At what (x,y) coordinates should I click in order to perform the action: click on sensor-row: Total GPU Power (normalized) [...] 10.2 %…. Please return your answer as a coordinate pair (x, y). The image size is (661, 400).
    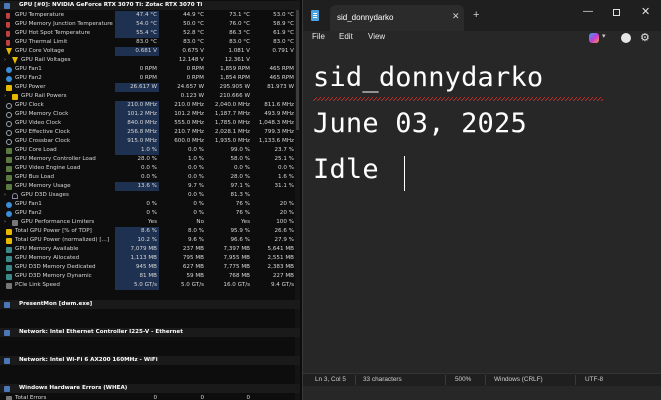
    Looking at the image, I should click on (150, 240).